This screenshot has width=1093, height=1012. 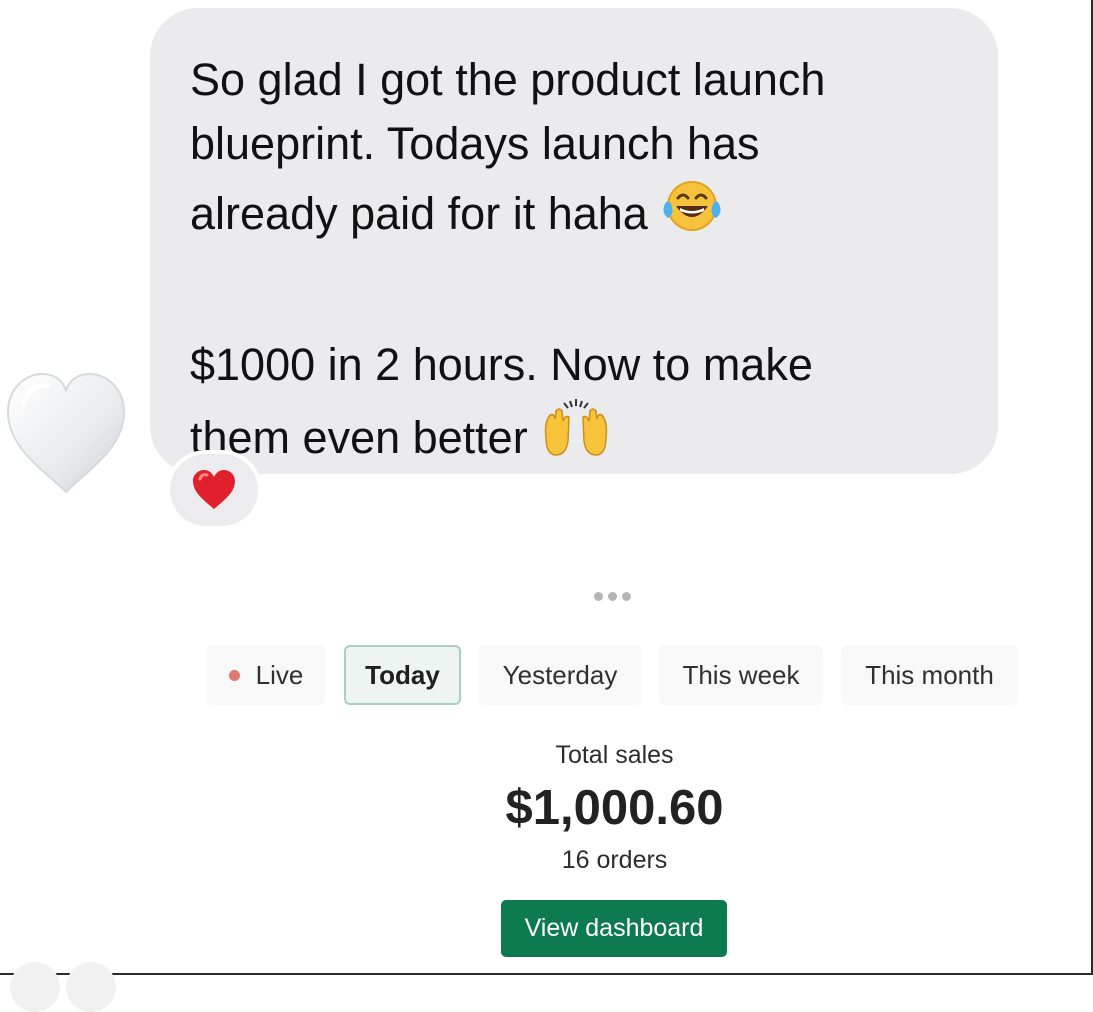 I want to click on tab-this-month-label: This month, so click(x=929, y=674).